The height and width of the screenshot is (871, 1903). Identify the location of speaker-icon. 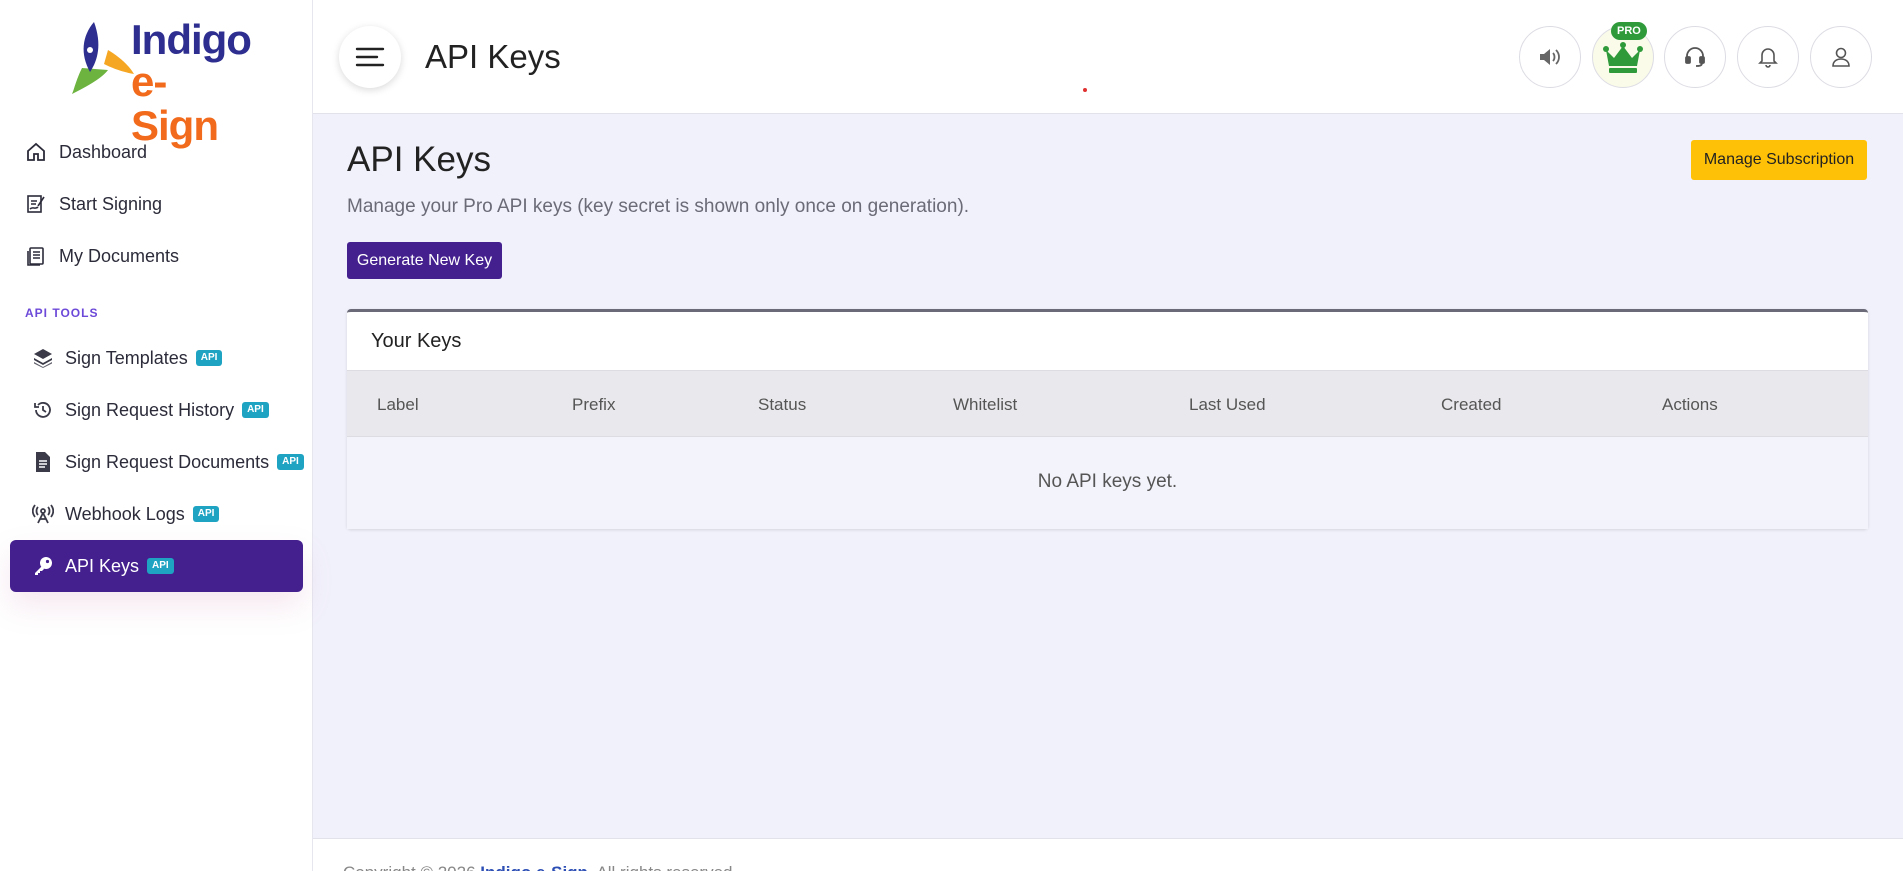
(1550, 57).